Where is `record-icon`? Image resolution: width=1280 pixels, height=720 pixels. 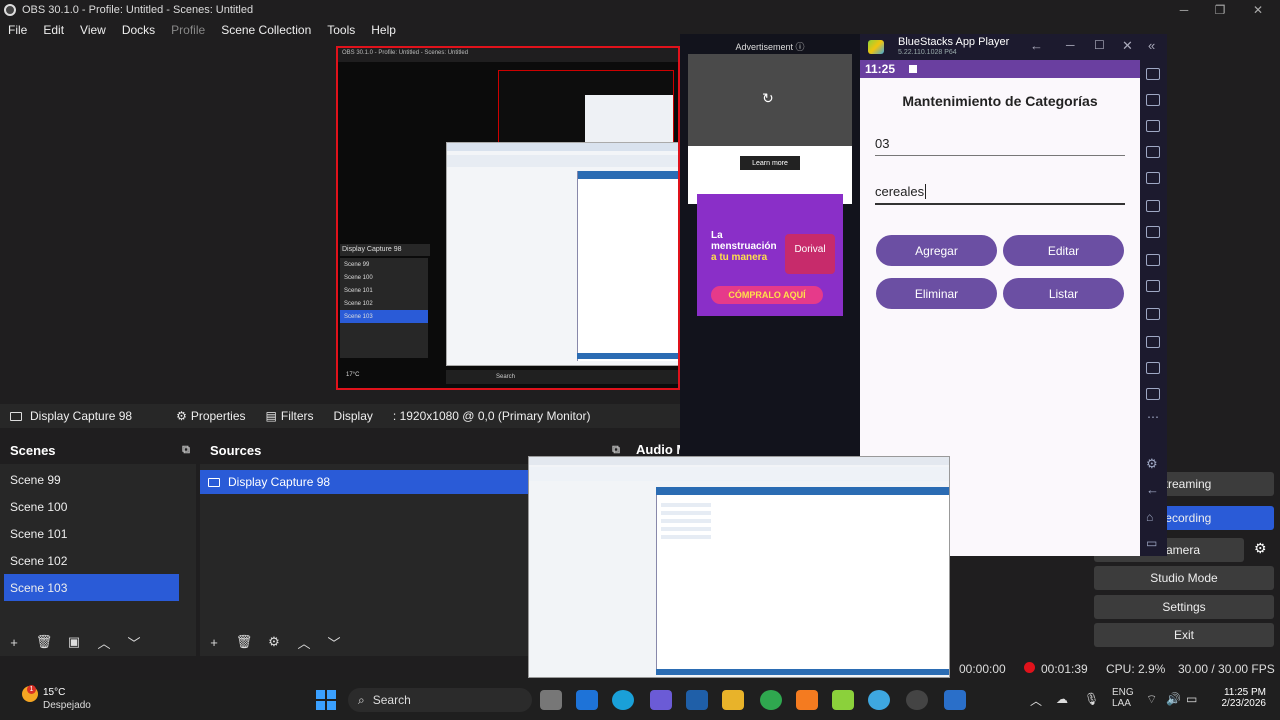
record-icon is located at coordinates (1153, 314).